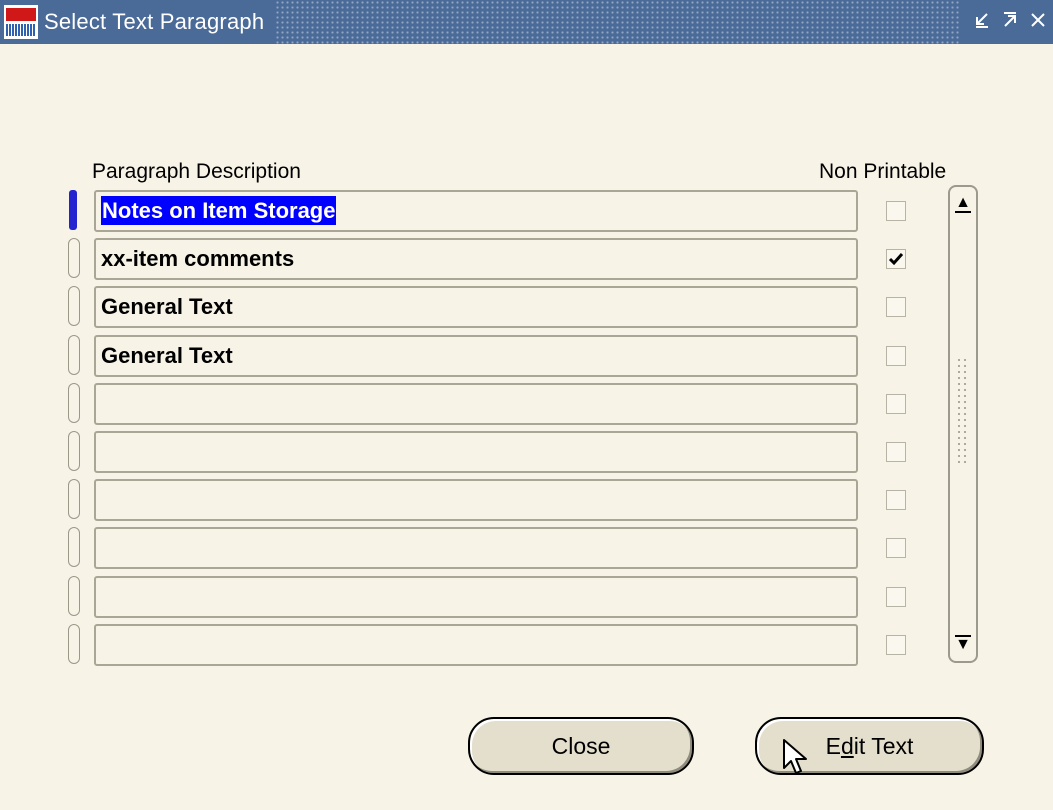 This screenshot has width=1053, height=810. What do you see at coordinates (198, 259) in the screenshot?
I see `paragraph-description-text: xx-item comments` at bounding box center [198, 259].